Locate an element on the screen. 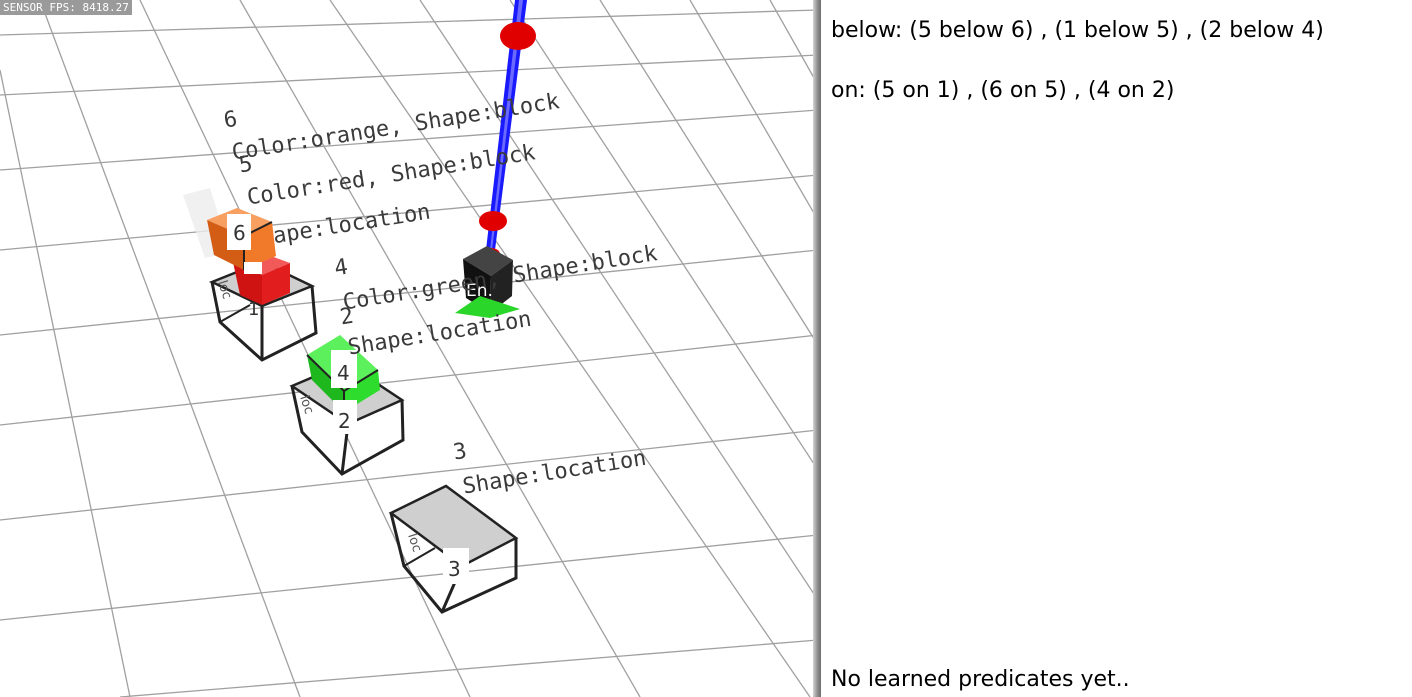 The height and width of the screenshot is (697, 1412). obj-6-id-label: 6 is located at coordinates (230, 120).